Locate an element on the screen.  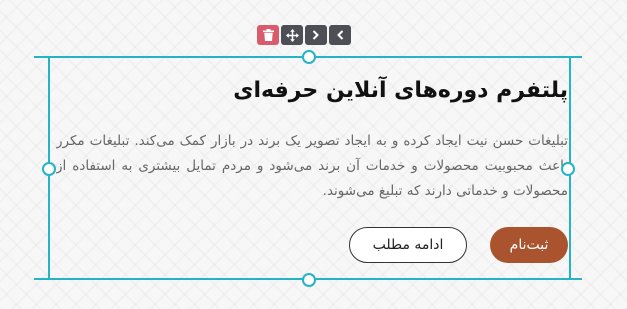
resize-handle-bottom is located at coordinates (309, 280).